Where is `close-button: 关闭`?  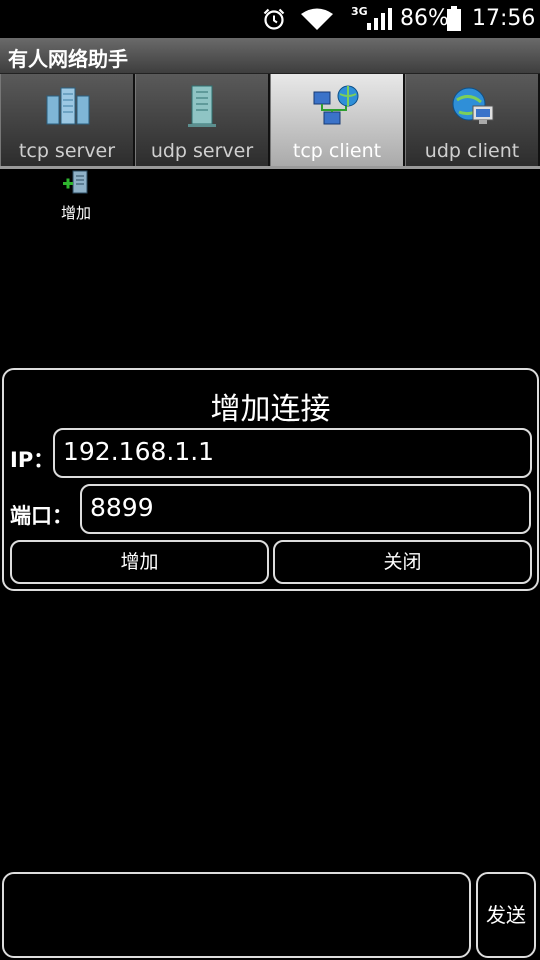 close-button: 关闭 is located at coordinates (402, 562).